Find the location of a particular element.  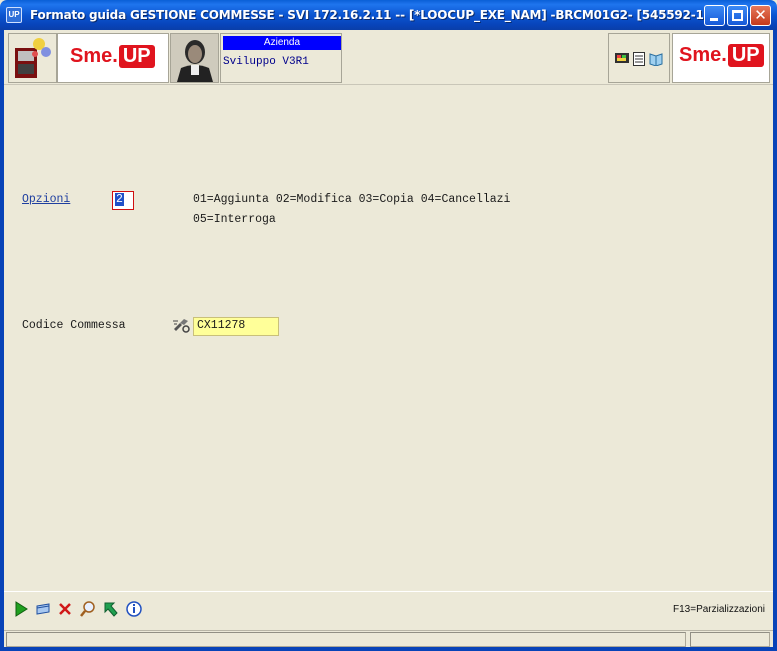

action-bar: F13=Parzializzazioni is located at coordinates (388, 610).